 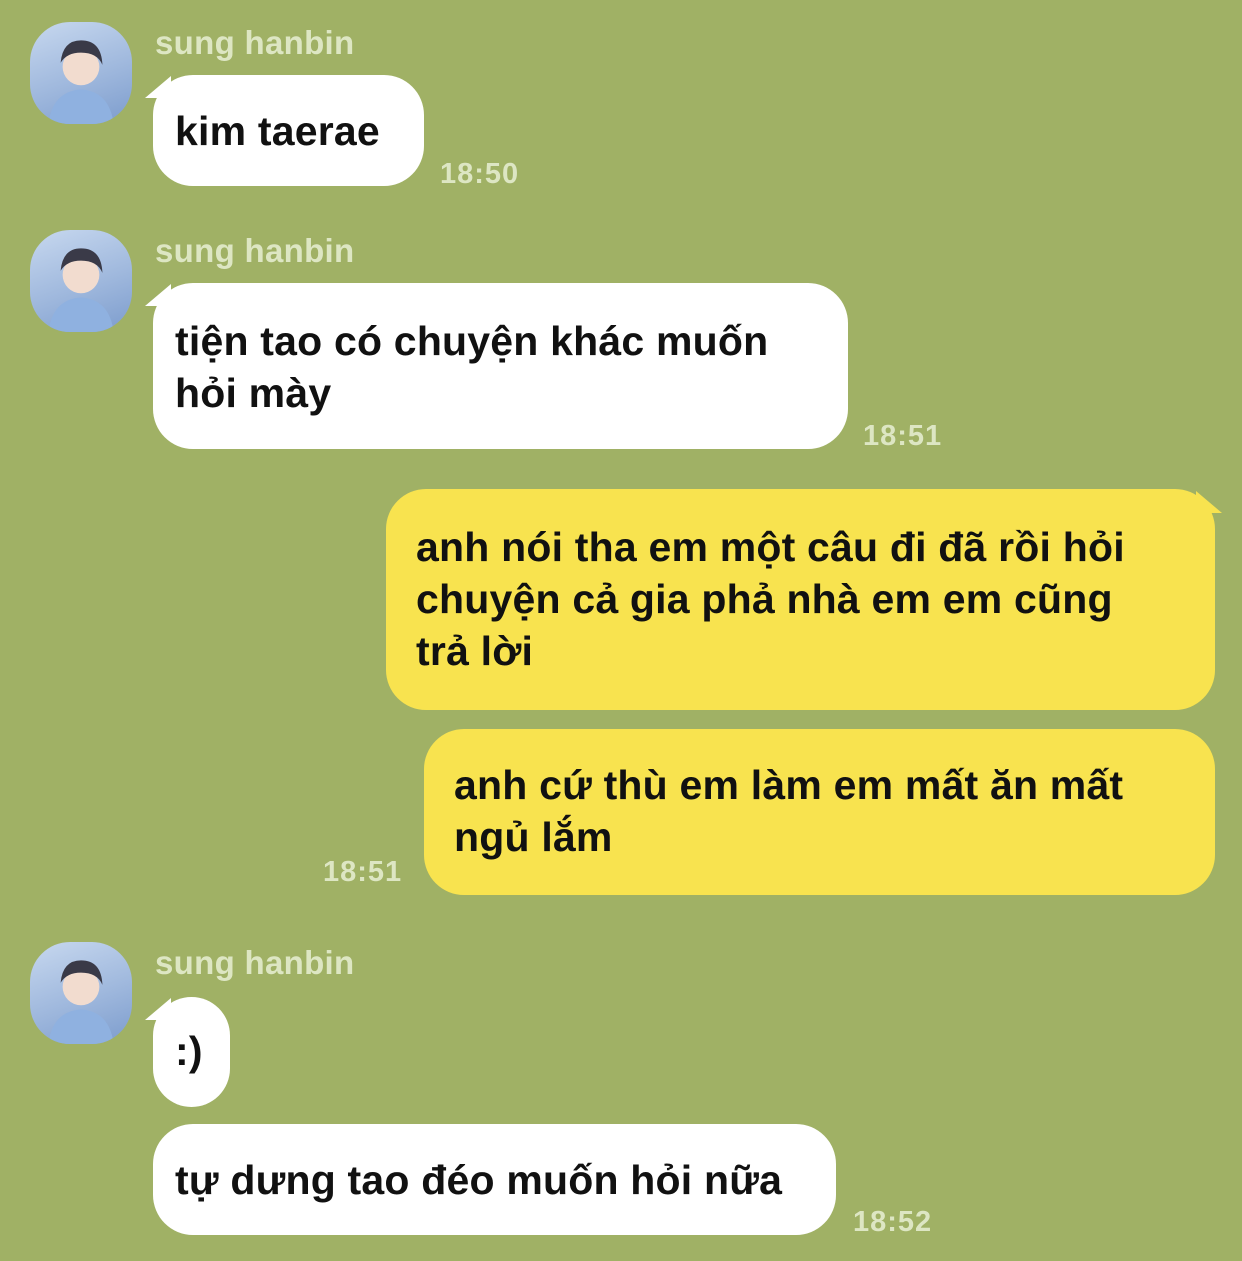 What do you see at coordinates (893, 1222) in the screenshot?
I see `message-timestamp: 18:52` at bounding box center [893, 1222].